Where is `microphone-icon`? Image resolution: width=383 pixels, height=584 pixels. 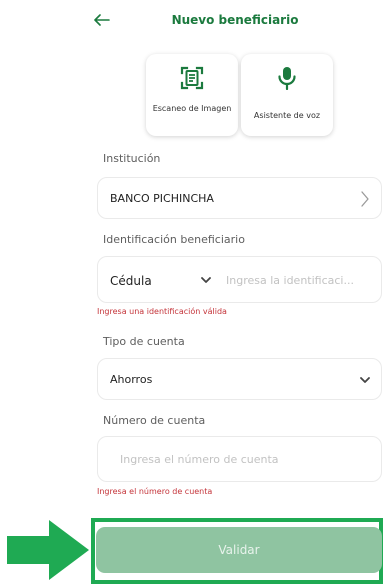
microphone-icon is located at coordinates (287, 78).